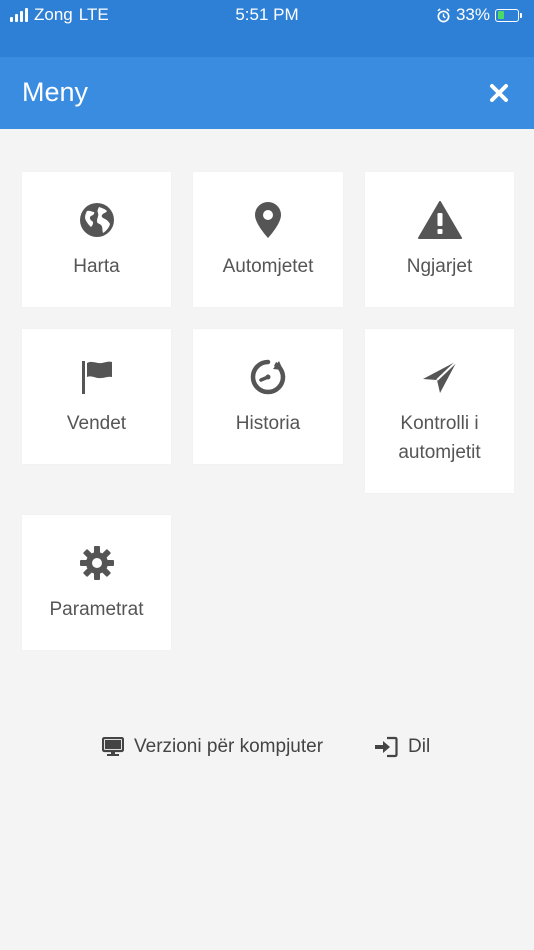  I want to click on desktop-version-label: Verzioni për kompjuter, so click(229, 746).